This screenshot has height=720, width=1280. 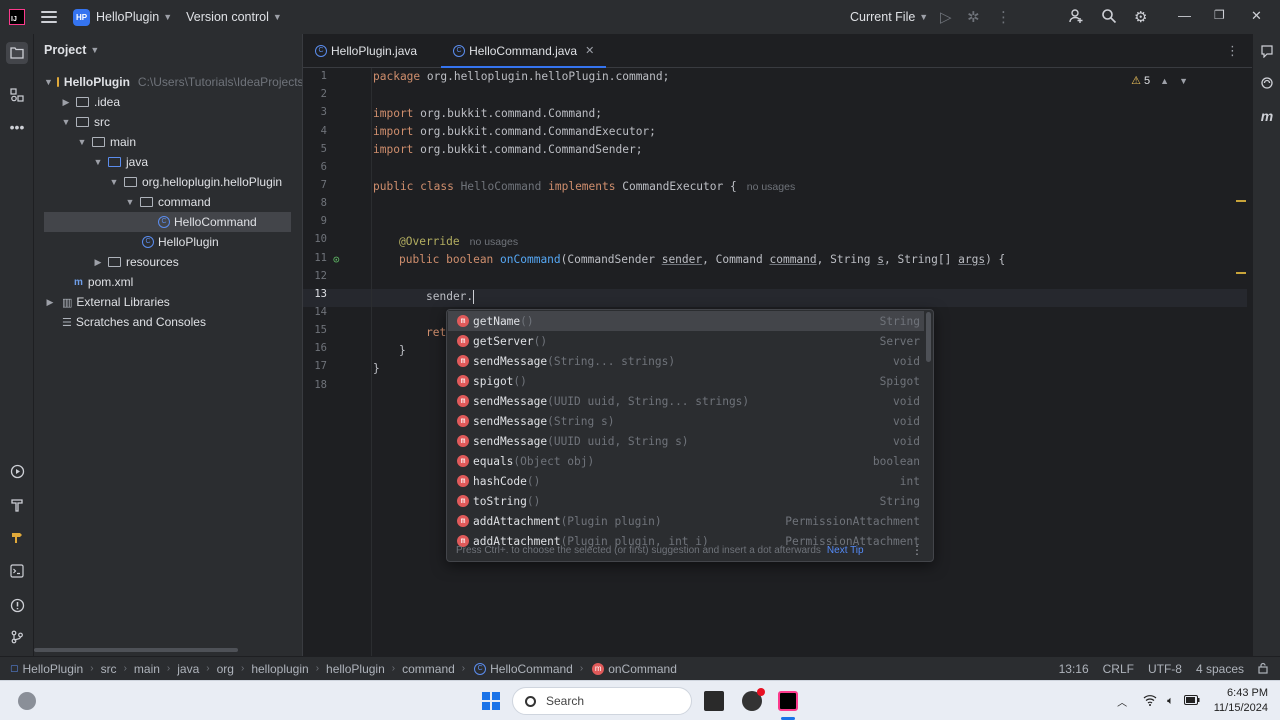 What do you see at coordinates (17, 637) in the screenshot?
I see `git-branch-icon` at bounding box center [17, 637].